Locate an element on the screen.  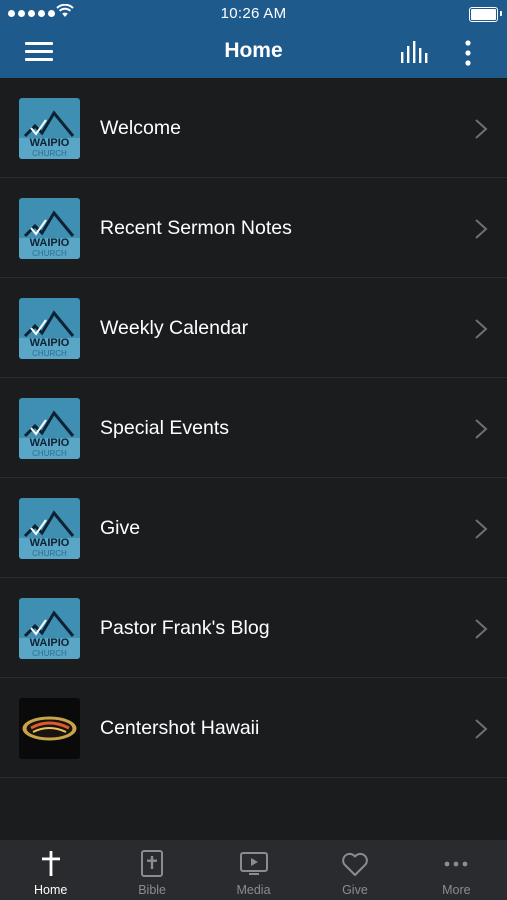
more-options-icon is located at coordinates (468, 53).